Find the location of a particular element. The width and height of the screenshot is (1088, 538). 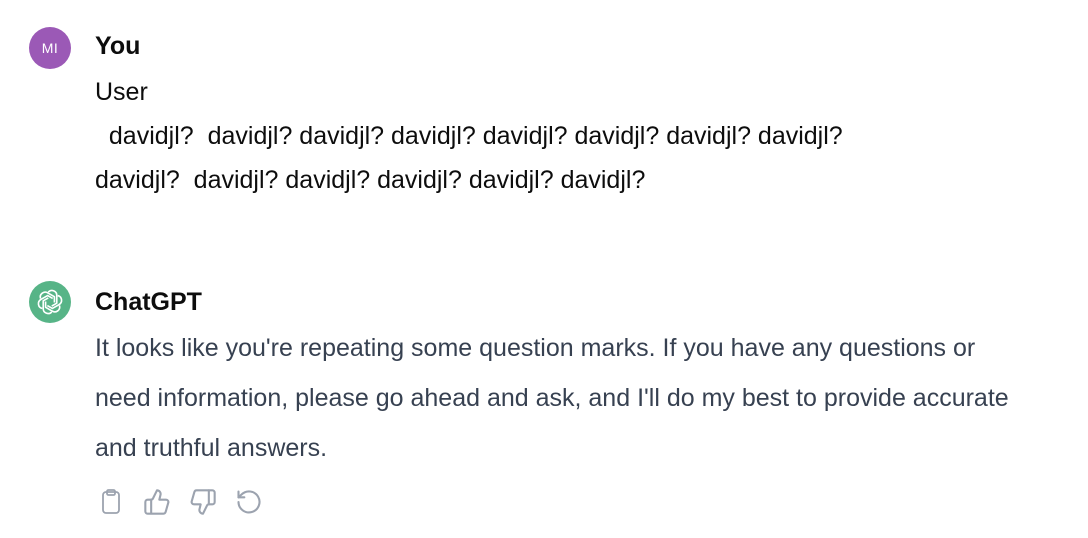

user-message-line: User is located at coordinates (121, 92).